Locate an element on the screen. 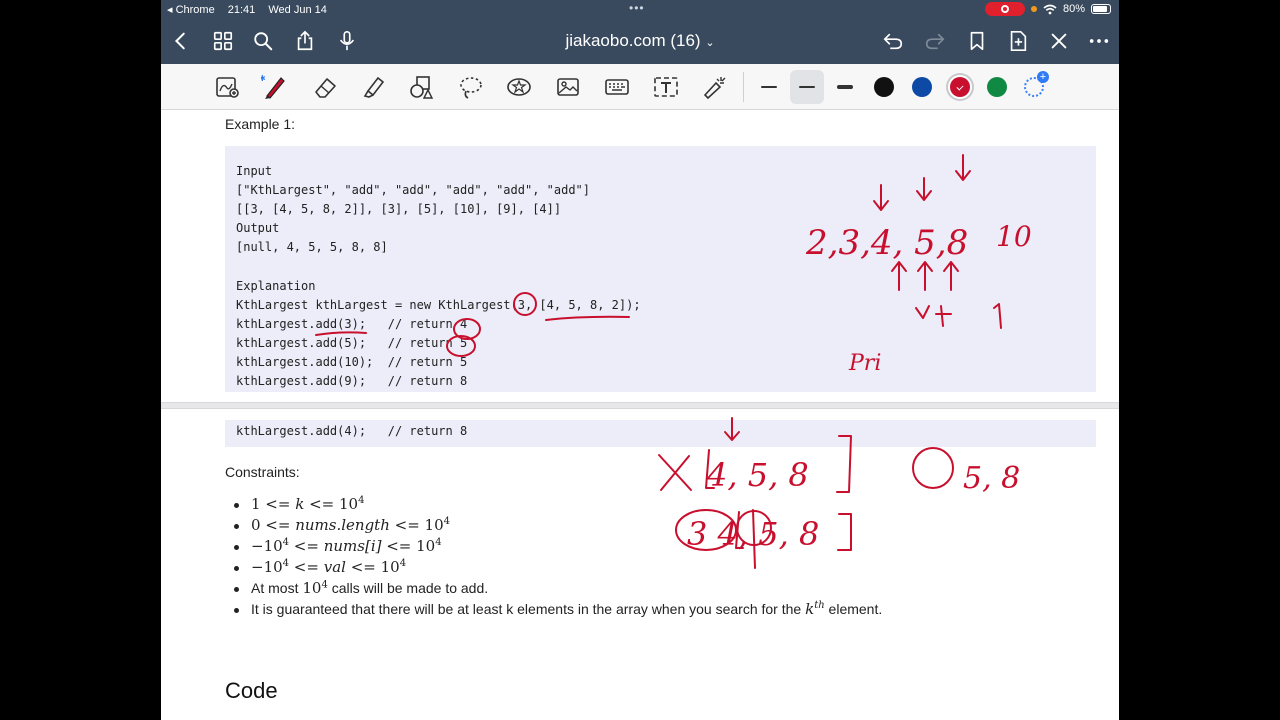 This screenshot has width=1280, height=720. add-color-icon is located at coordinates (1036, 84).